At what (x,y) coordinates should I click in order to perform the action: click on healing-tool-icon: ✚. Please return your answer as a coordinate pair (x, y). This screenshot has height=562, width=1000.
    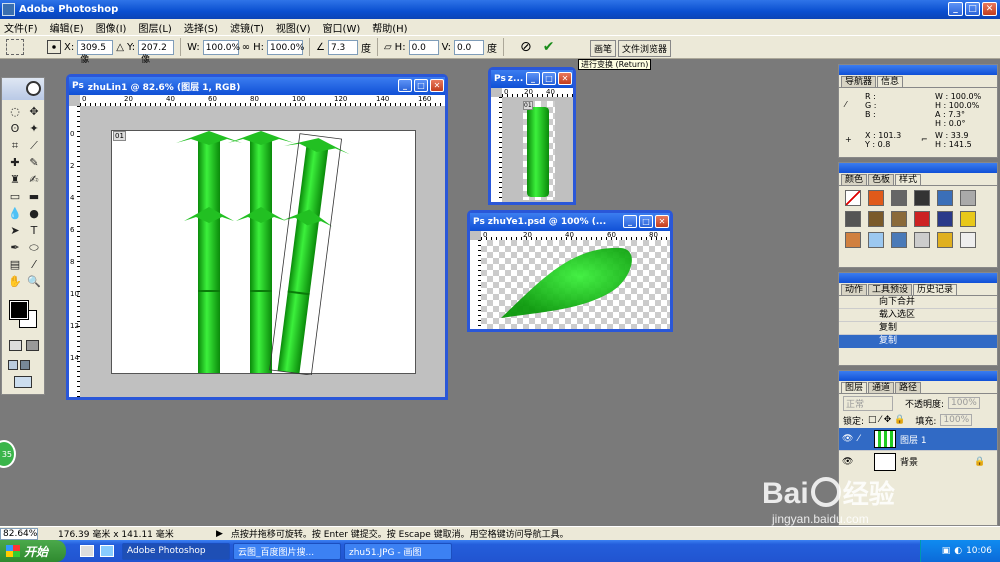
    Looking at the image, I should click on (15, 163).